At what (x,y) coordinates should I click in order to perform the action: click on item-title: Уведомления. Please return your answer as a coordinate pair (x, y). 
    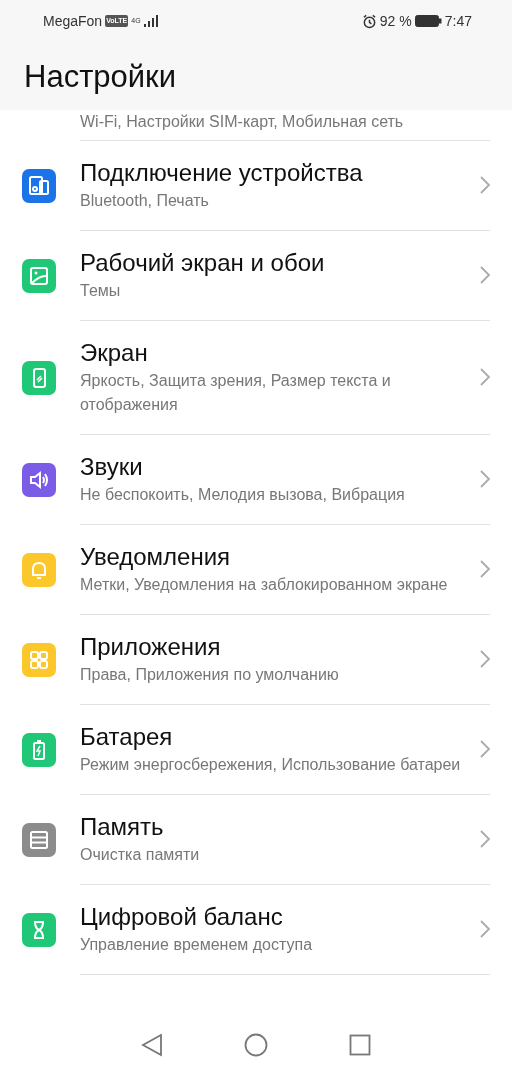
    Looking at the image, I should click on (280, 557).